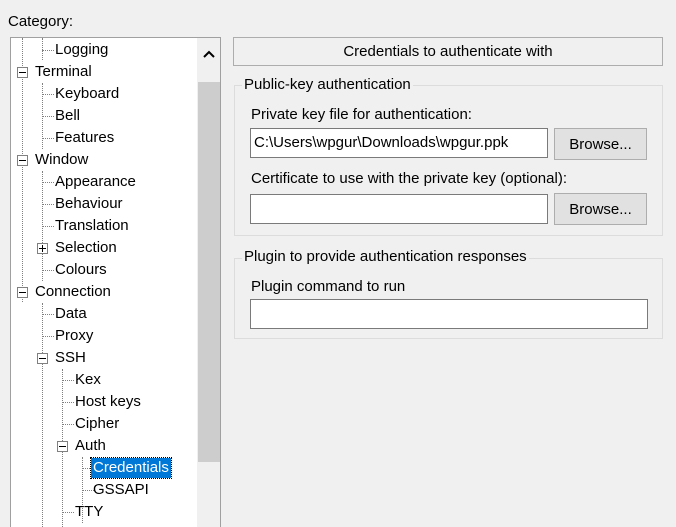 This screenshot has width=676, height=527. I want to click on tree-item-credentials: Credentials, so click(131, 468).